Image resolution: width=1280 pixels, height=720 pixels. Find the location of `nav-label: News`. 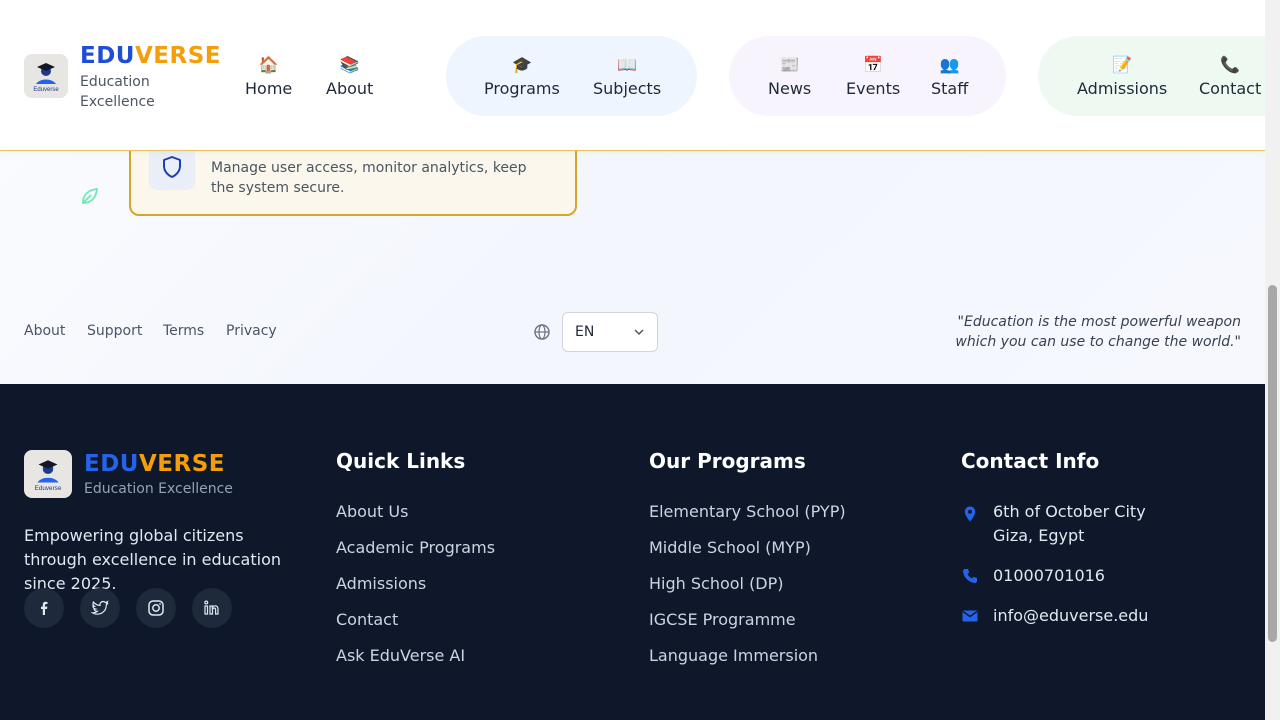

nav-label: News is located at coordinates (790, 88).